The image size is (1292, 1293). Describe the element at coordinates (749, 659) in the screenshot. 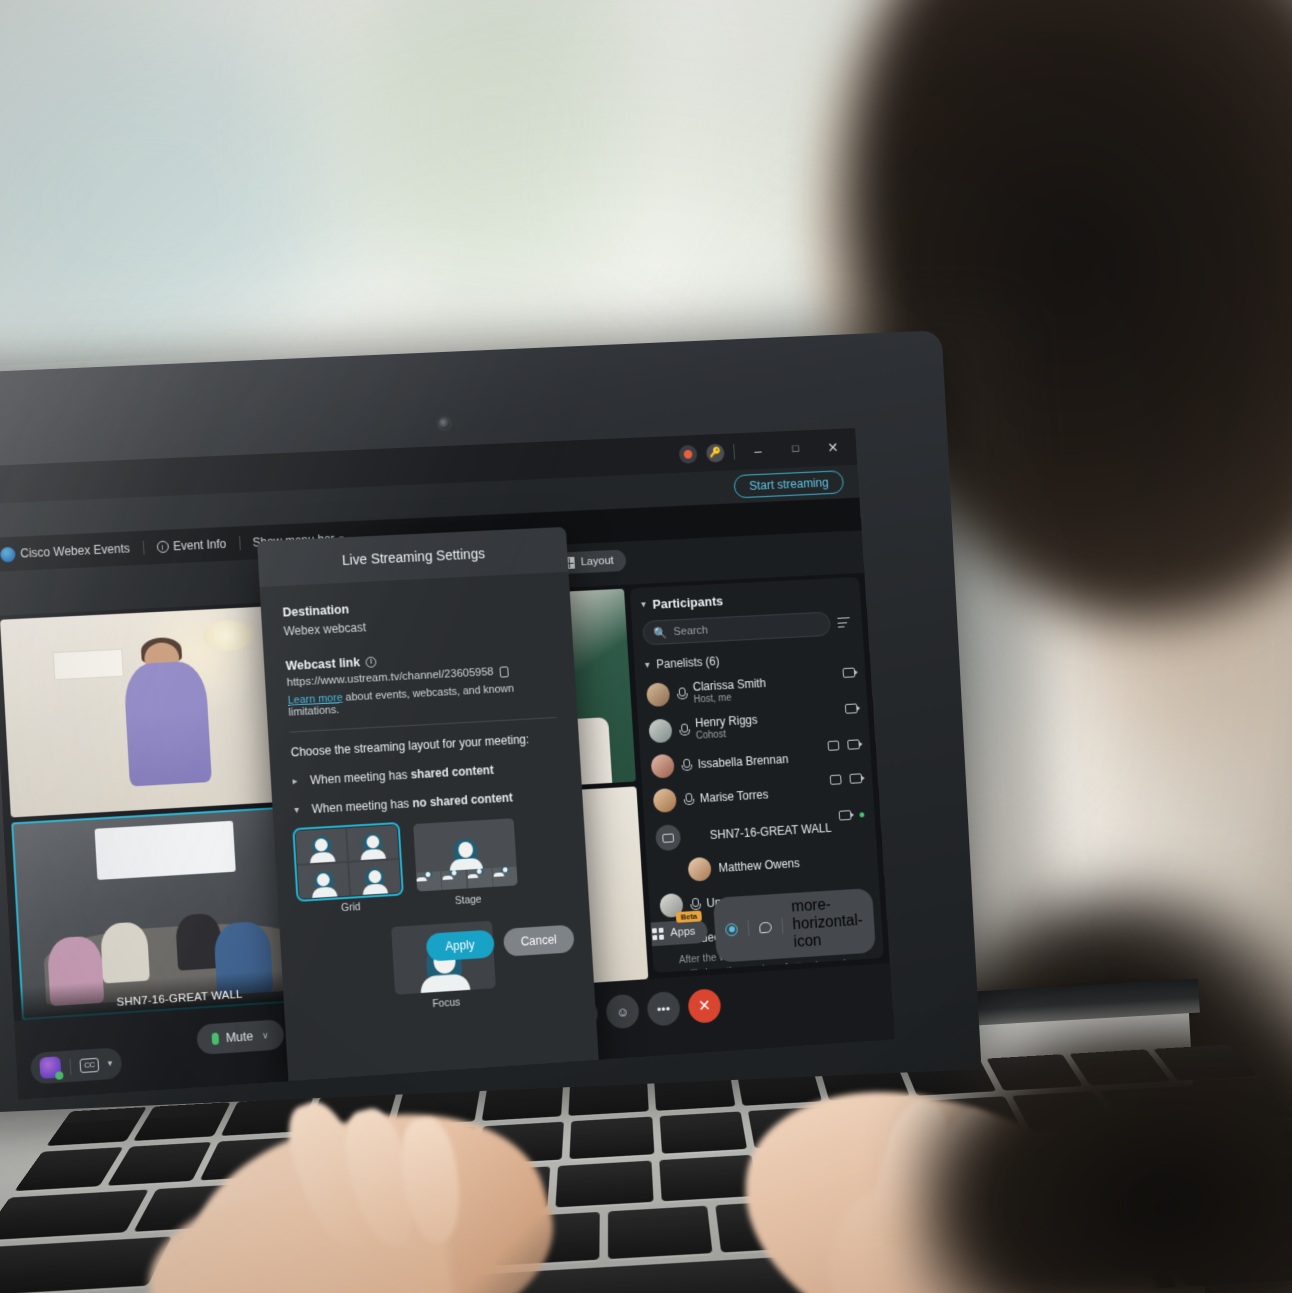

I see `panelists-group-header: ▾ Panelists (6)` at that location.